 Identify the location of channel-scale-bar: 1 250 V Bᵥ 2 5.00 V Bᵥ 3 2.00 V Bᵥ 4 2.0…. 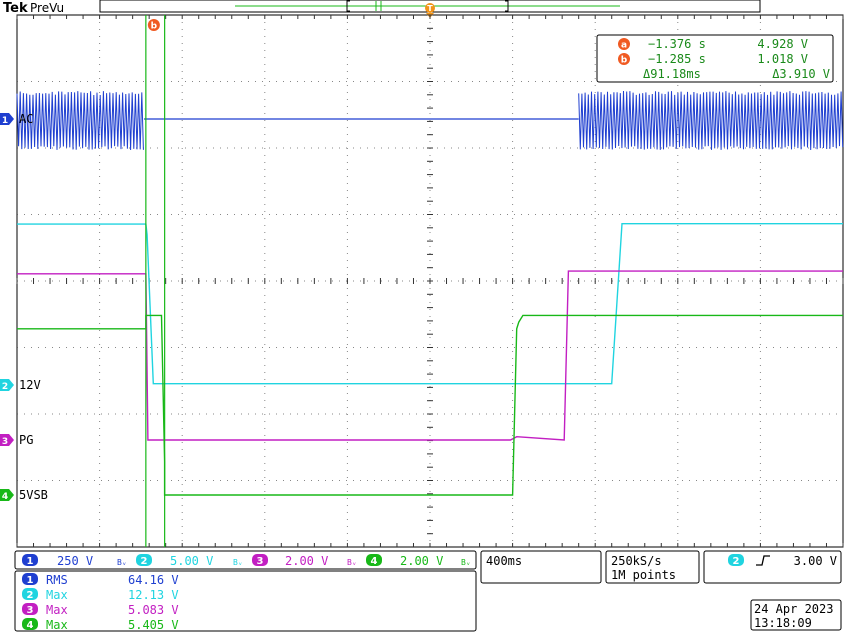
(245, 560).